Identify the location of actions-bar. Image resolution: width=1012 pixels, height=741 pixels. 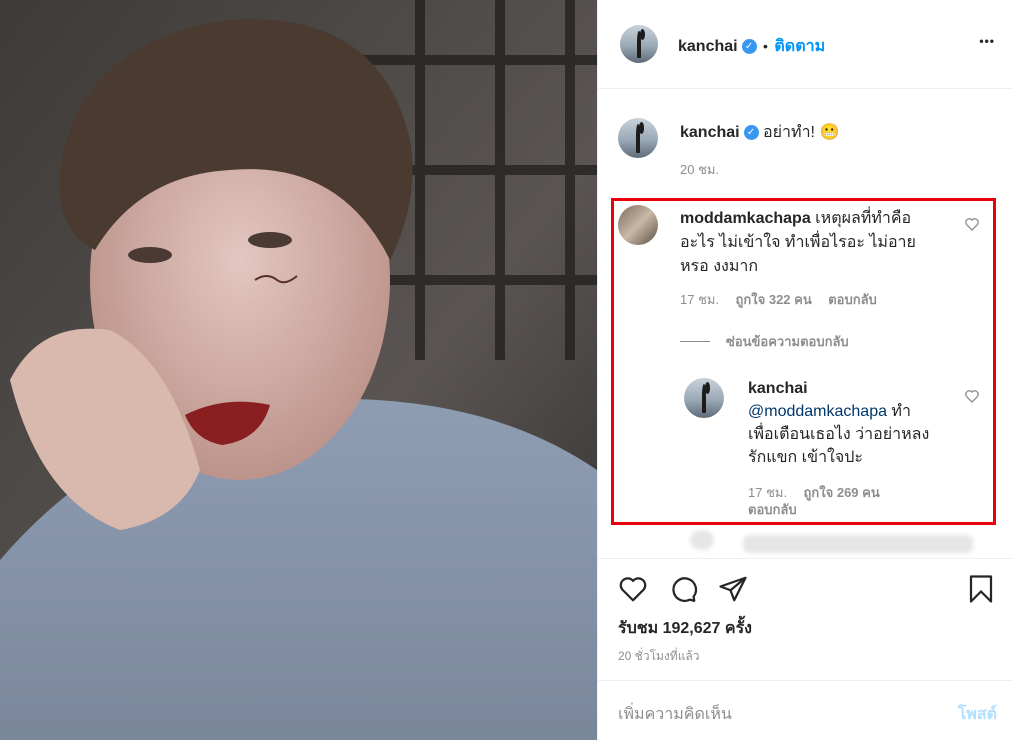
(805, 588).